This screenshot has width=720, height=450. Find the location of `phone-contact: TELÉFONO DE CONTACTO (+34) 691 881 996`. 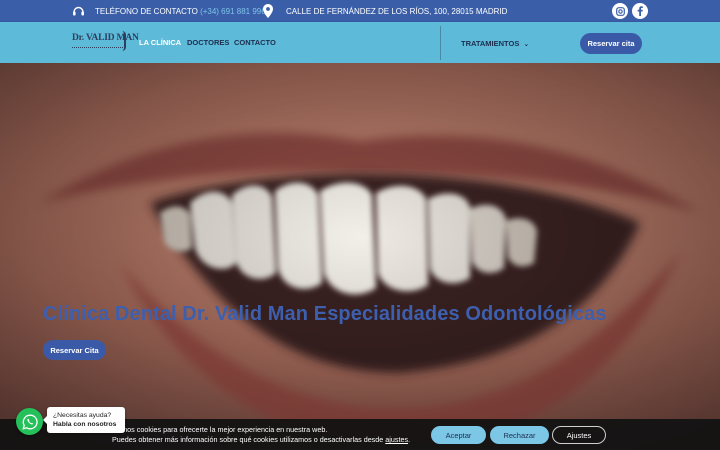

phone-contact: TELÉFONO DE CONTACTO (+34) 691 881 996 is located at coordinates (180, 11).